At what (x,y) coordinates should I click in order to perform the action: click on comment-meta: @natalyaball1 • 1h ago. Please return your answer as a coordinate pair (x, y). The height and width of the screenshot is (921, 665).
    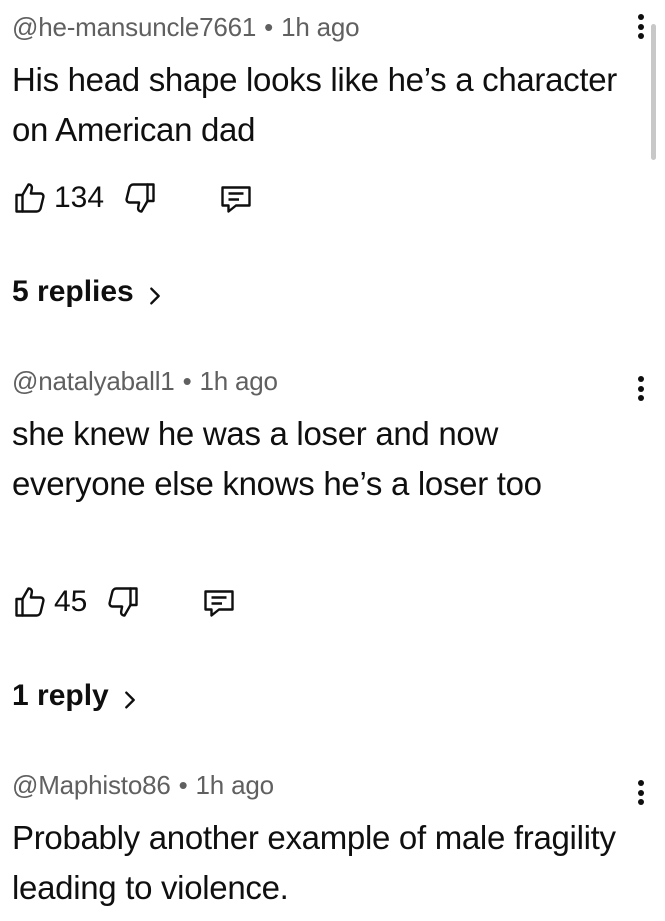
    Looking at the image, I should click on (318, 381).